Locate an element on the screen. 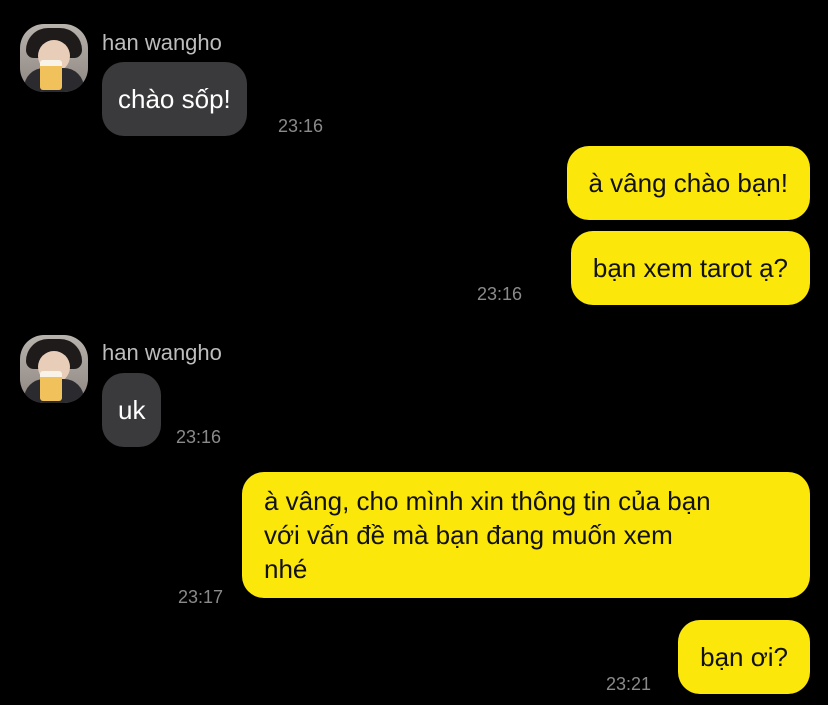  message-timestamp: 23:21 is located at coordinates (629, 684).